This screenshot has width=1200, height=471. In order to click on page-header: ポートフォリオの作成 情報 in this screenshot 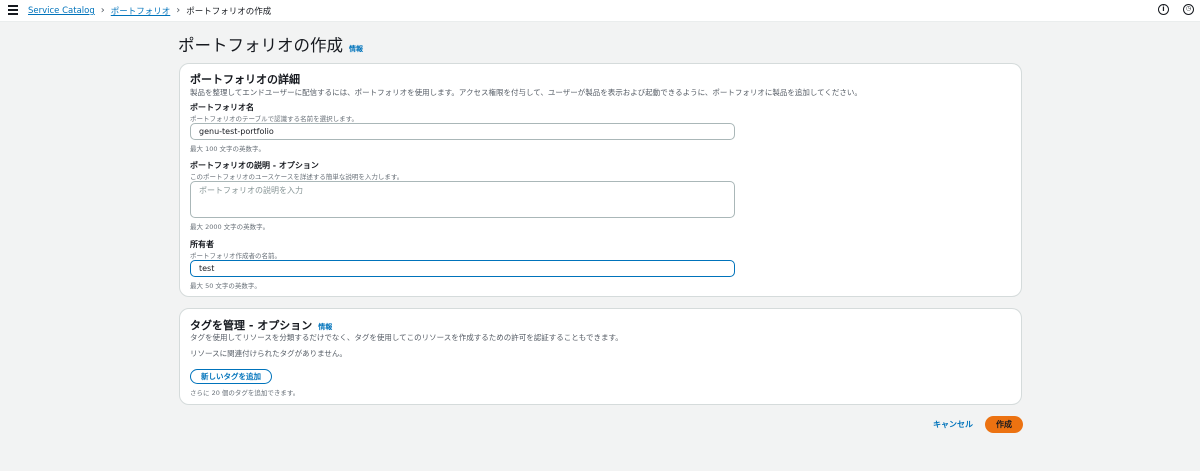, I will do `click(270, 44)`.